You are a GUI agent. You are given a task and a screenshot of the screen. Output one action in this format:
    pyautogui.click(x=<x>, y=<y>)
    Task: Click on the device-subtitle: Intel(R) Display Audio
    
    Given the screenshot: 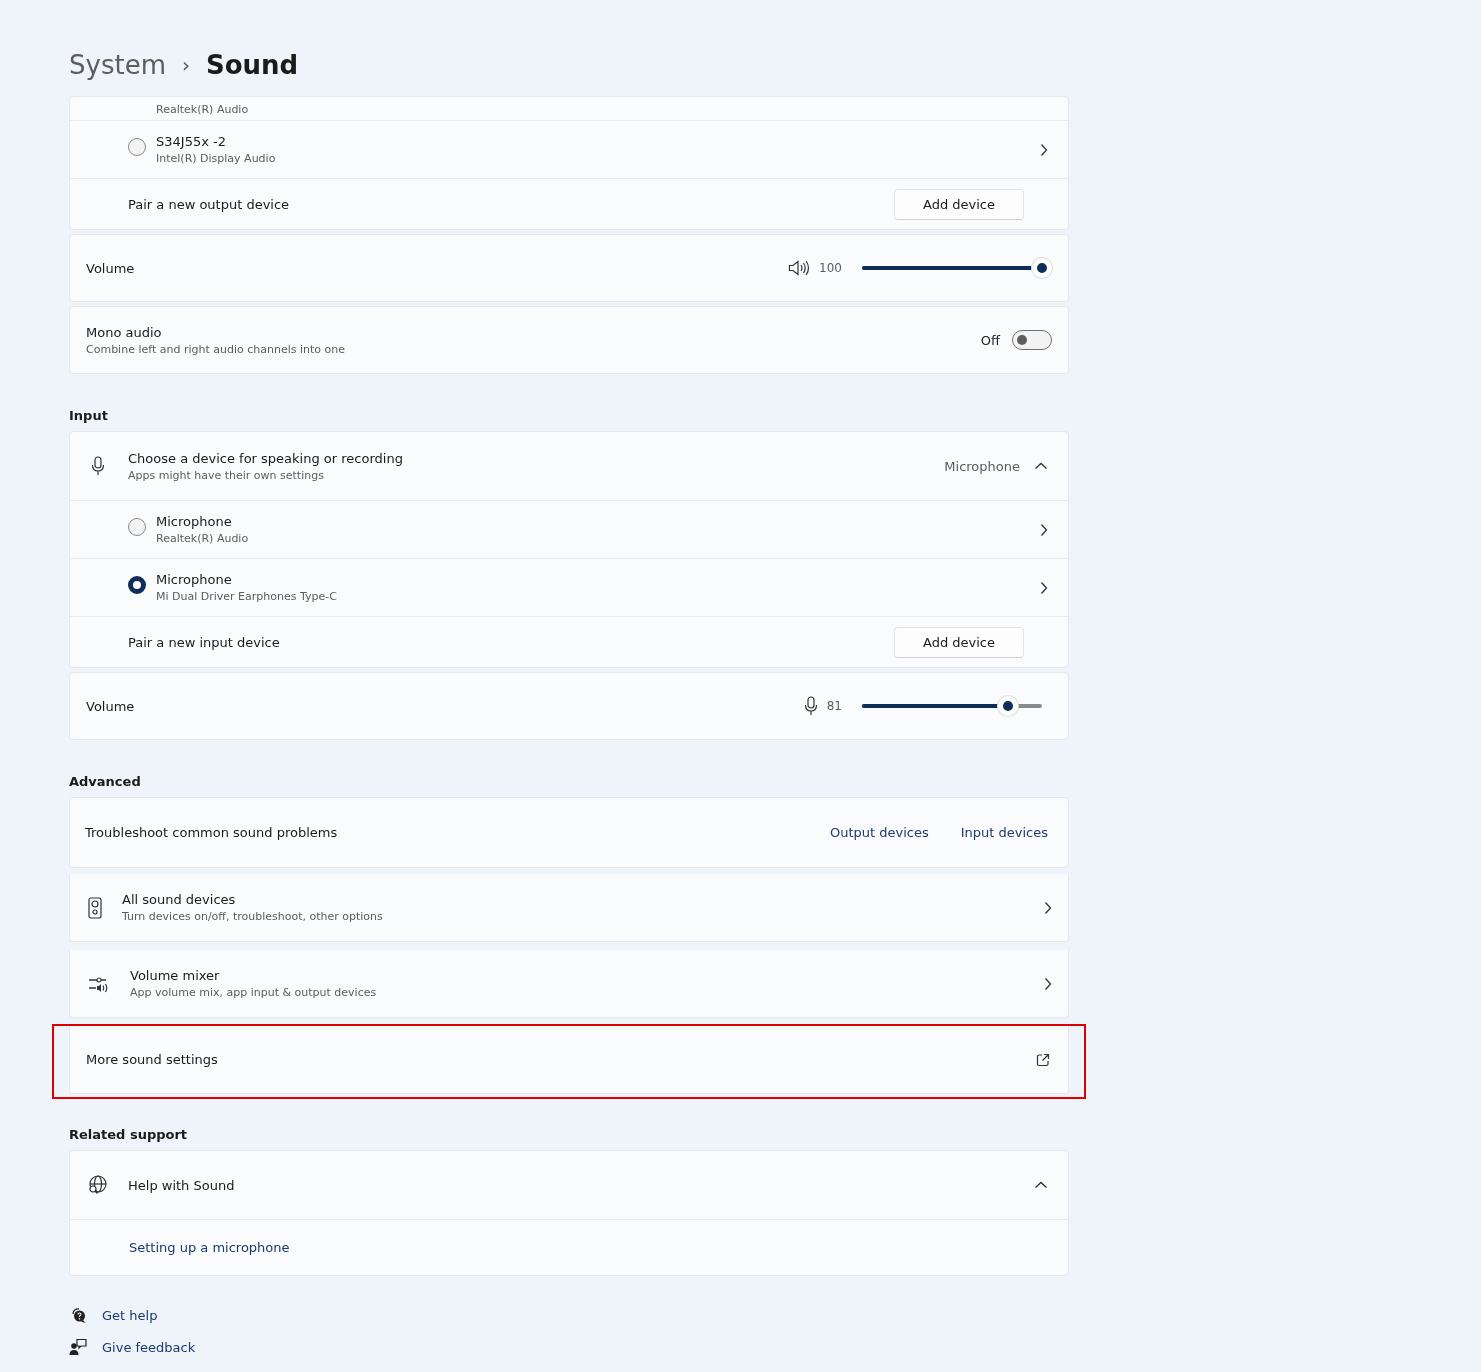 What is the action you would take?
    pyautogui.click(x=216, y=158)
    